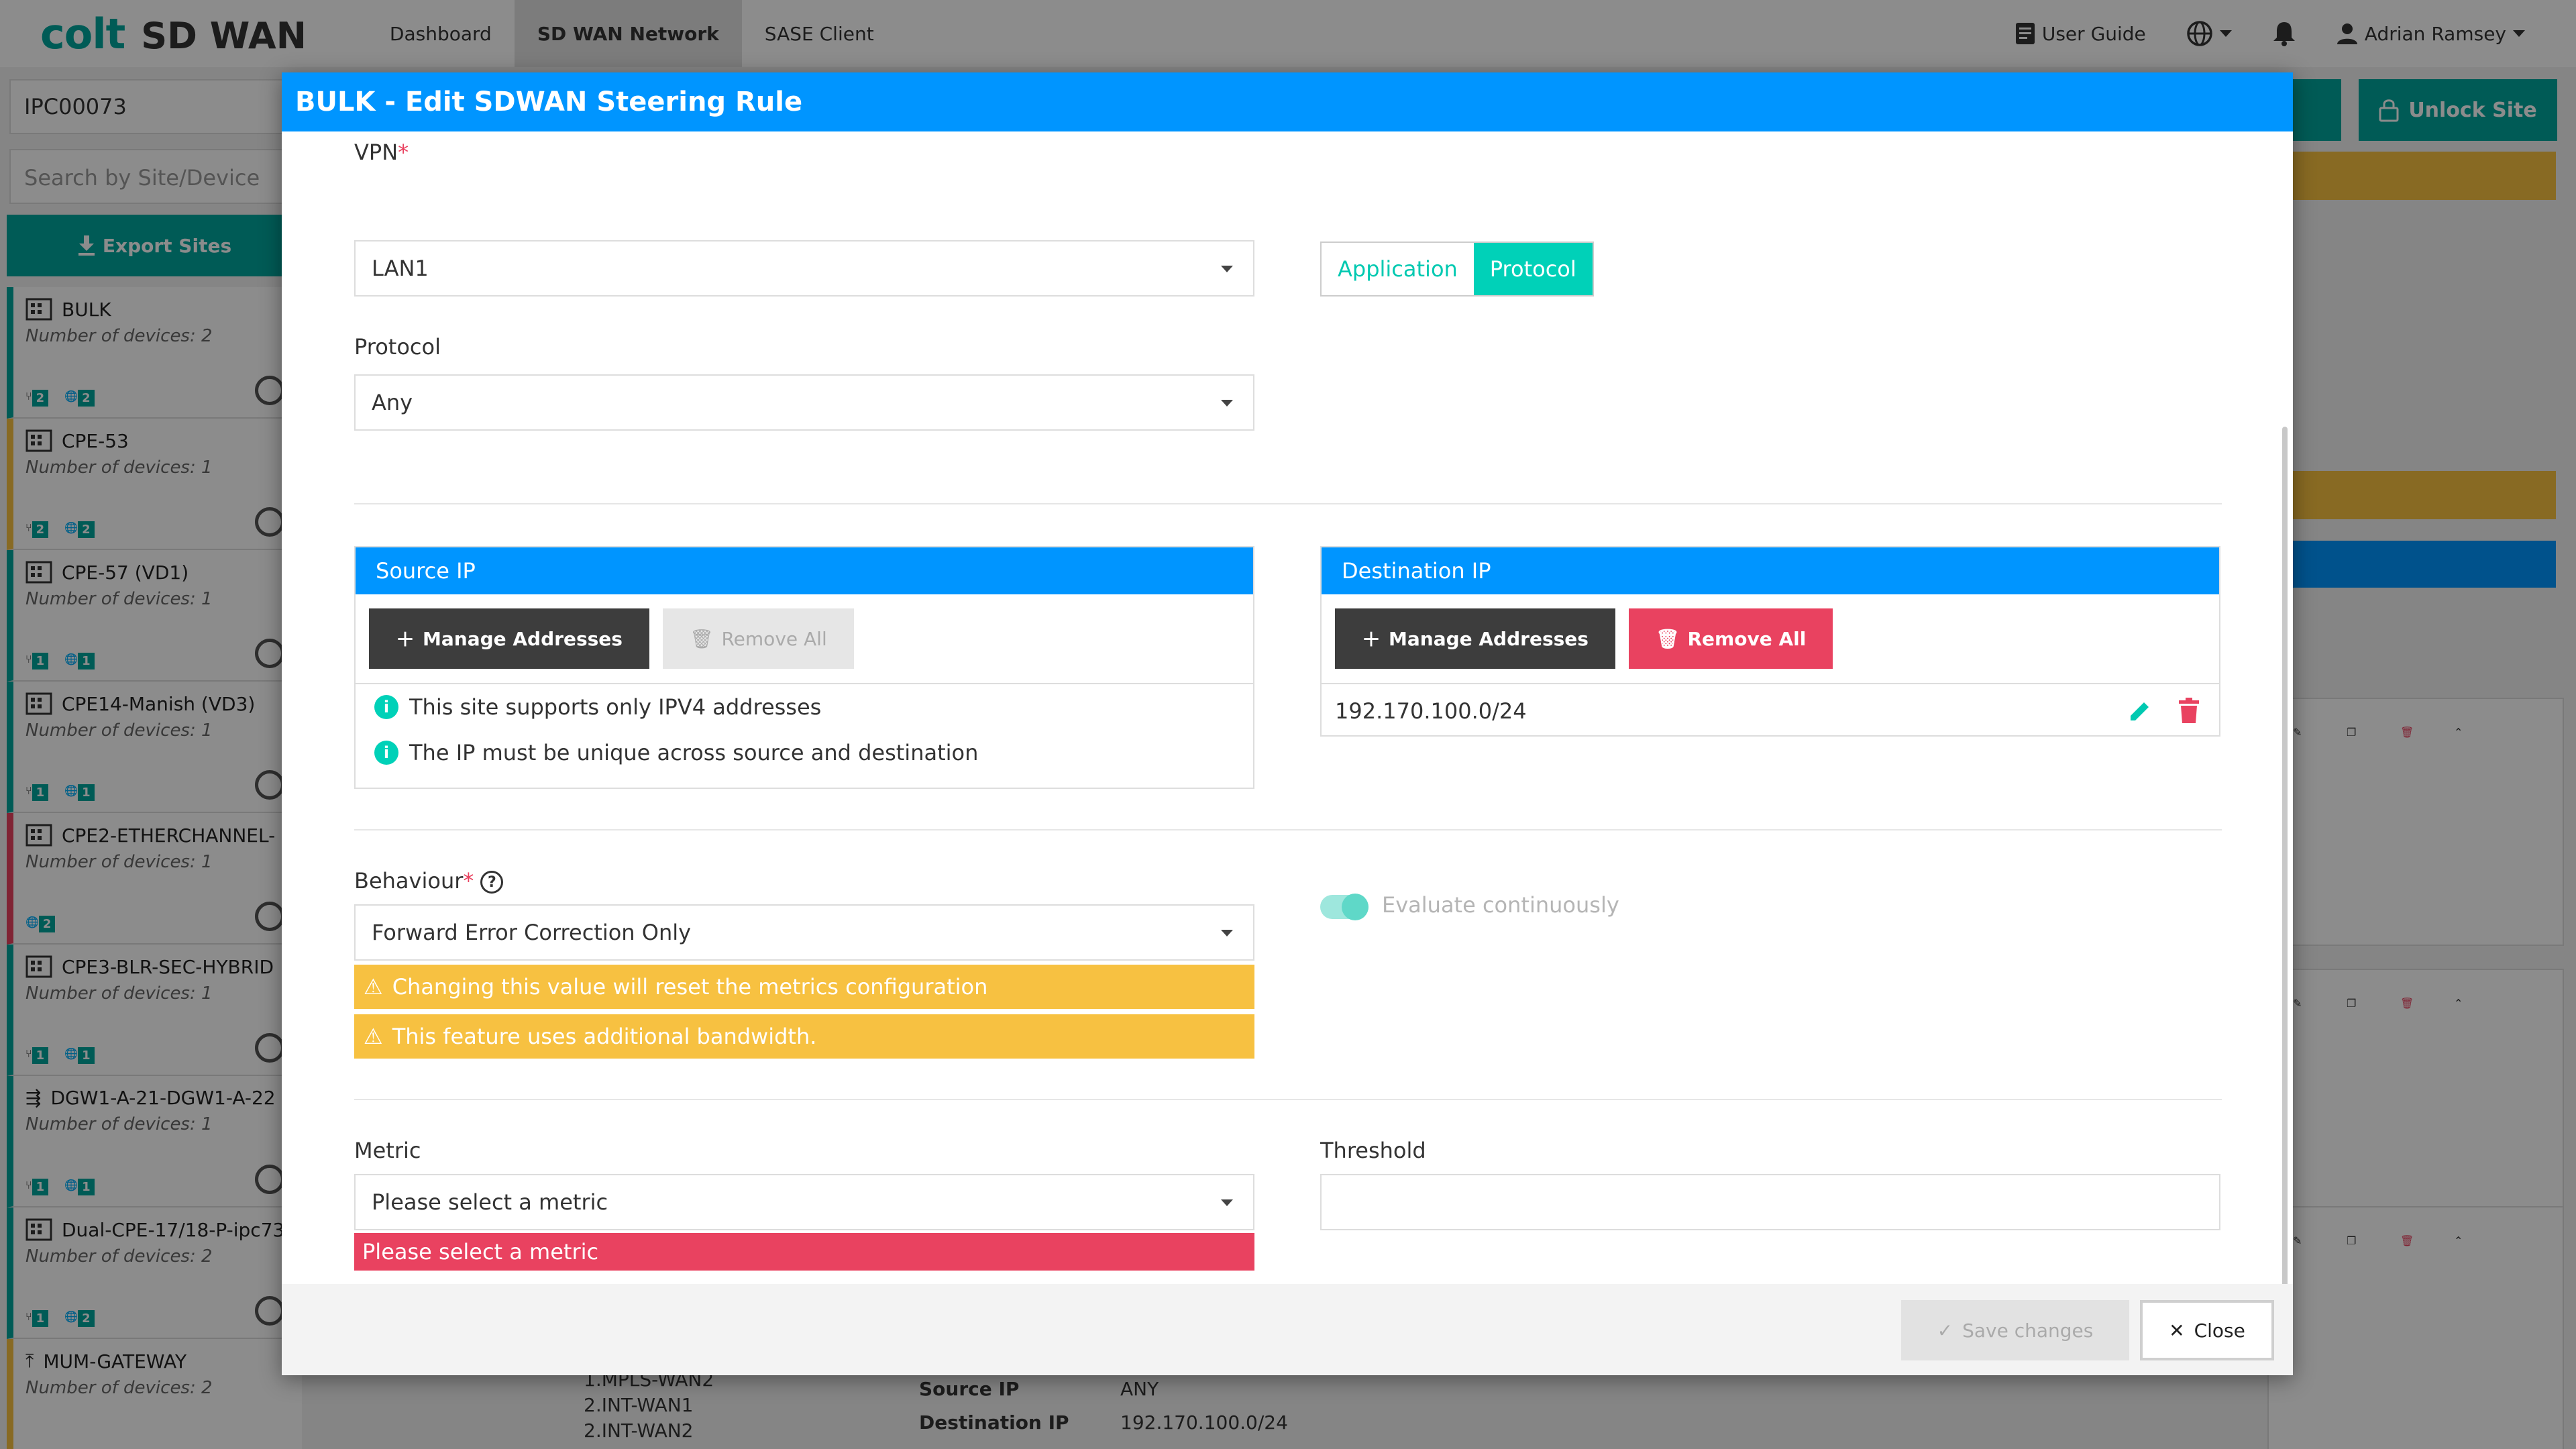 The image size is (2576, 1449). Describe the element at coordinates (1398, 269) in the screenshot. I see `toggle-application: Application` at that location.